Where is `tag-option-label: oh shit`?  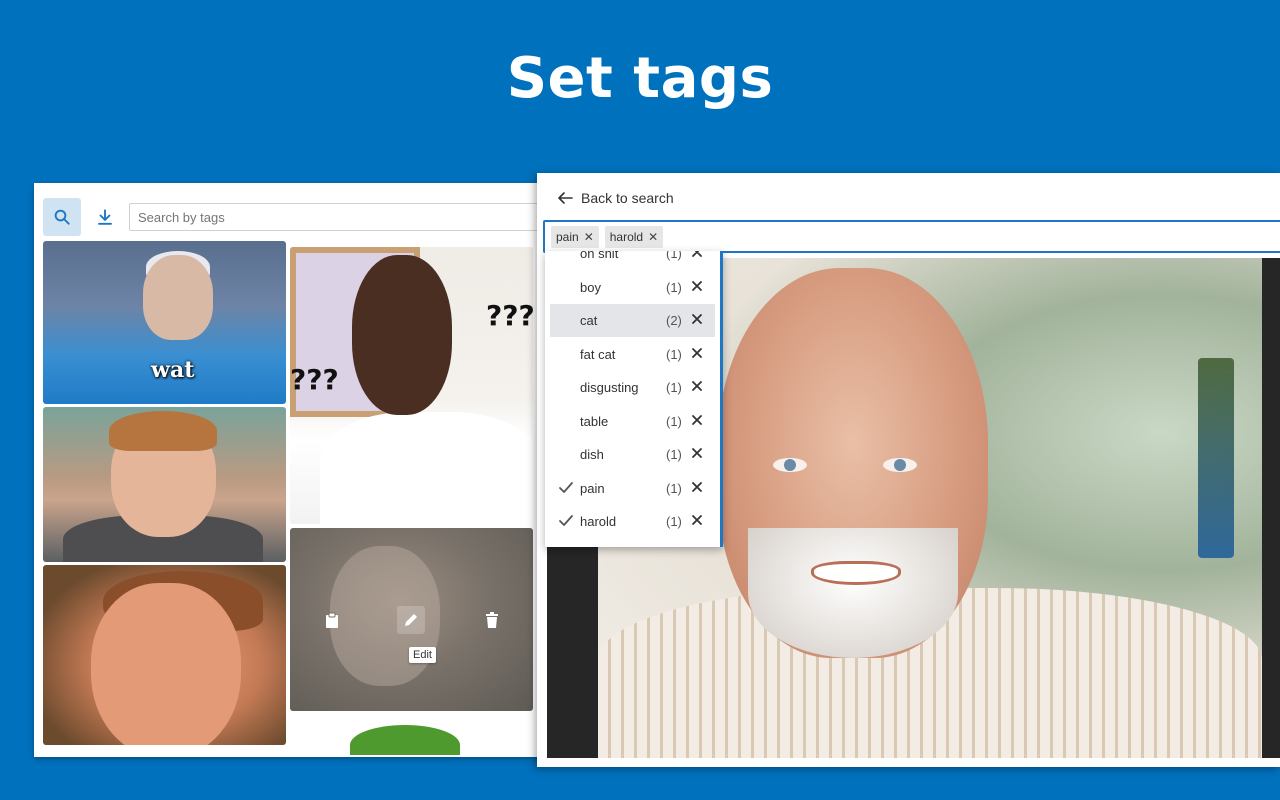
tag-option-label: oh shit is located at coordinates (599, 256).